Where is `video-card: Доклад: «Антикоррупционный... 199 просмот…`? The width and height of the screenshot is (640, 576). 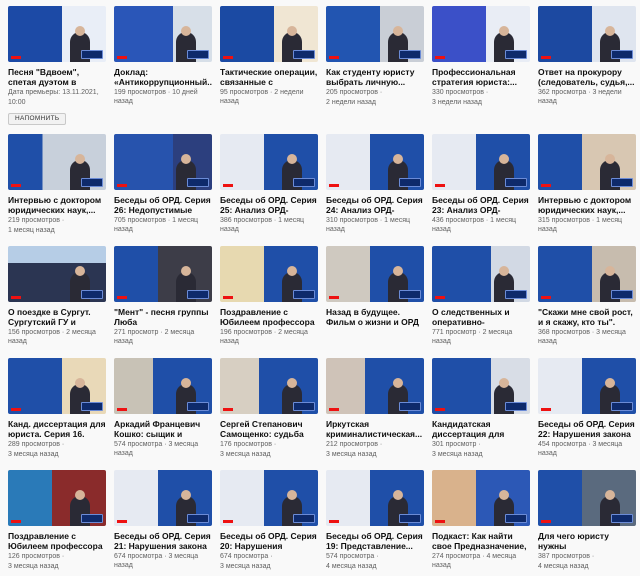 video-card: Доклад: «Антикоррупционный... 199 просмот… is located at coordinates (163, 56).